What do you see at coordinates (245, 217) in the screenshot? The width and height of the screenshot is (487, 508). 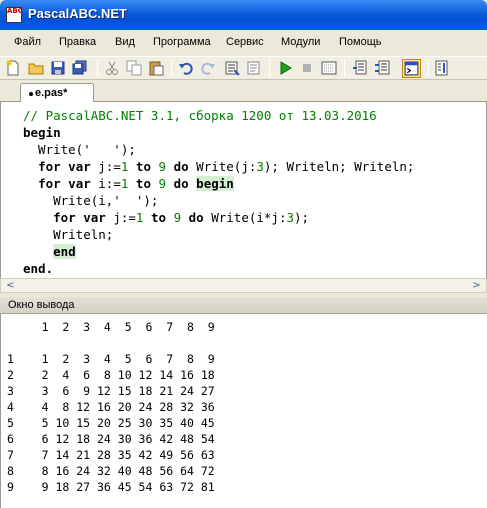 I see `code-token: Write(i*j:` at bounding box center [245, 217].